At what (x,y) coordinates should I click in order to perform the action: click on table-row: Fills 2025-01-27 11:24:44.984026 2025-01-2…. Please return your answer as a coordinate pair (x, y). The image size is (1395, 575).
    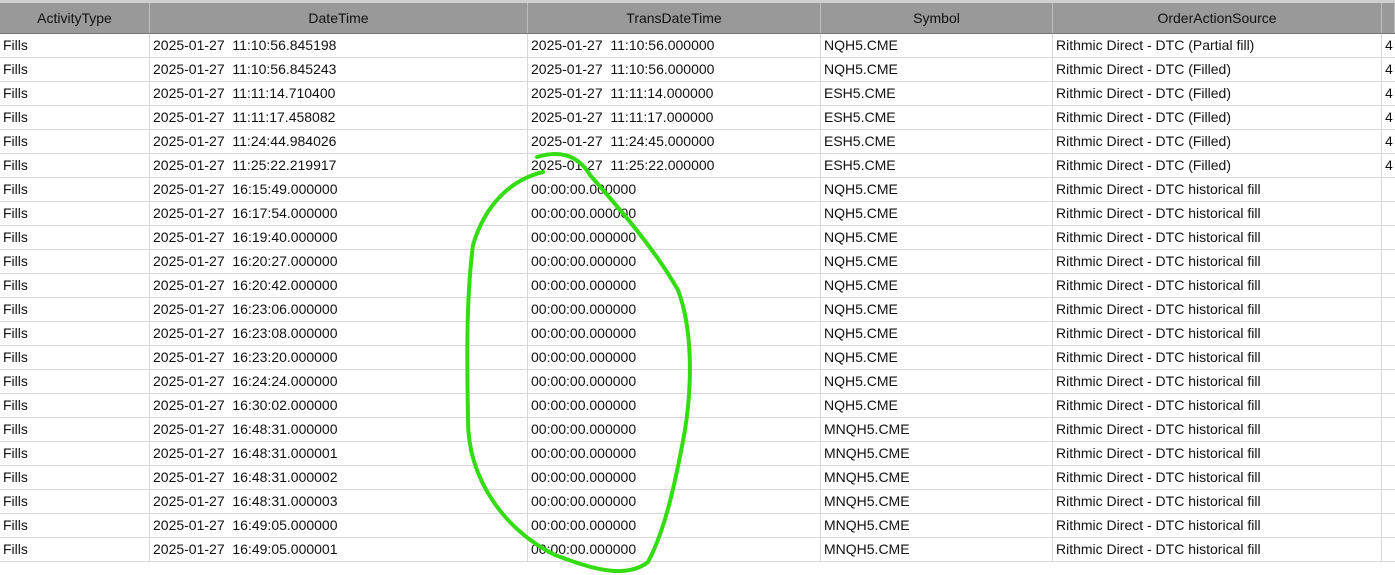
    Looking at the image, I should click on (697, 142).